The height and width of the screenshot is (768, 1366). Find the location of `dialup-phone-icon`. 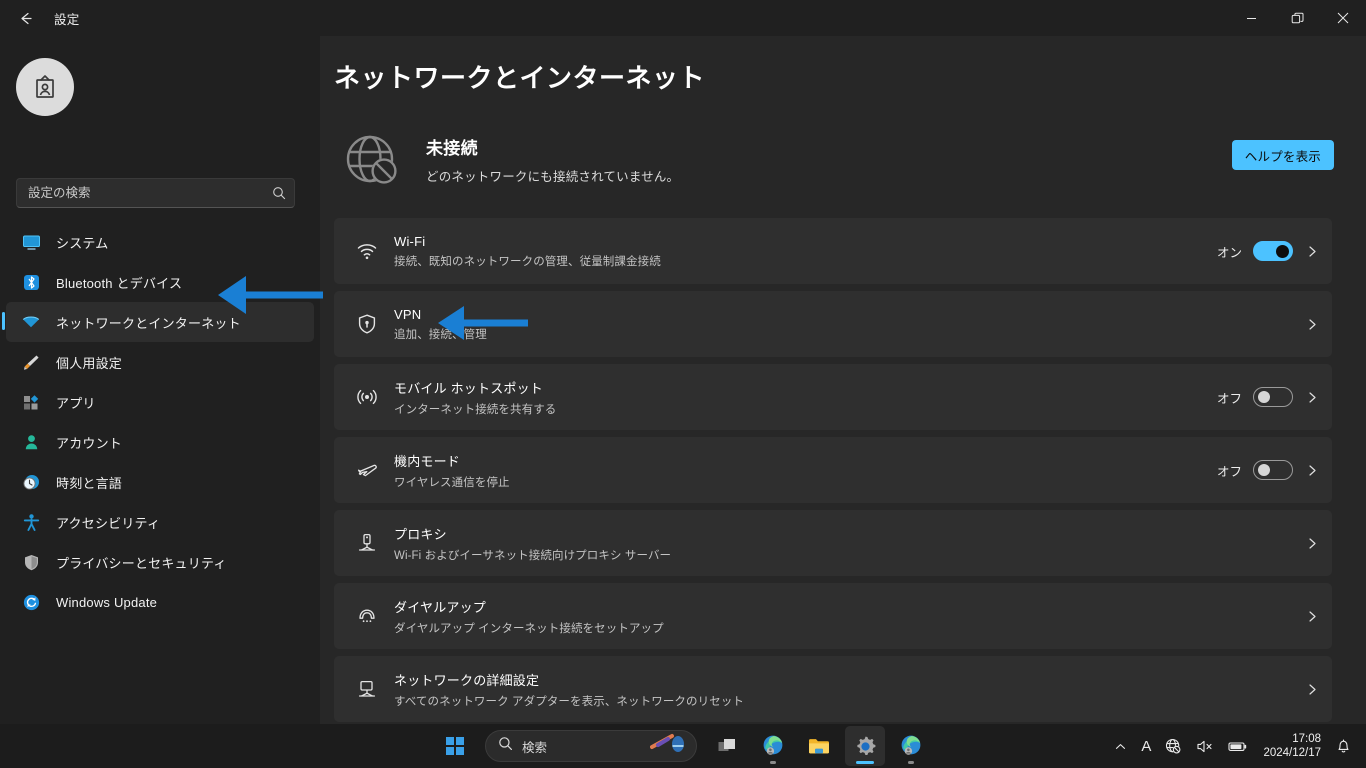

dialup-phone-icon is located at coordinates (367, 616).